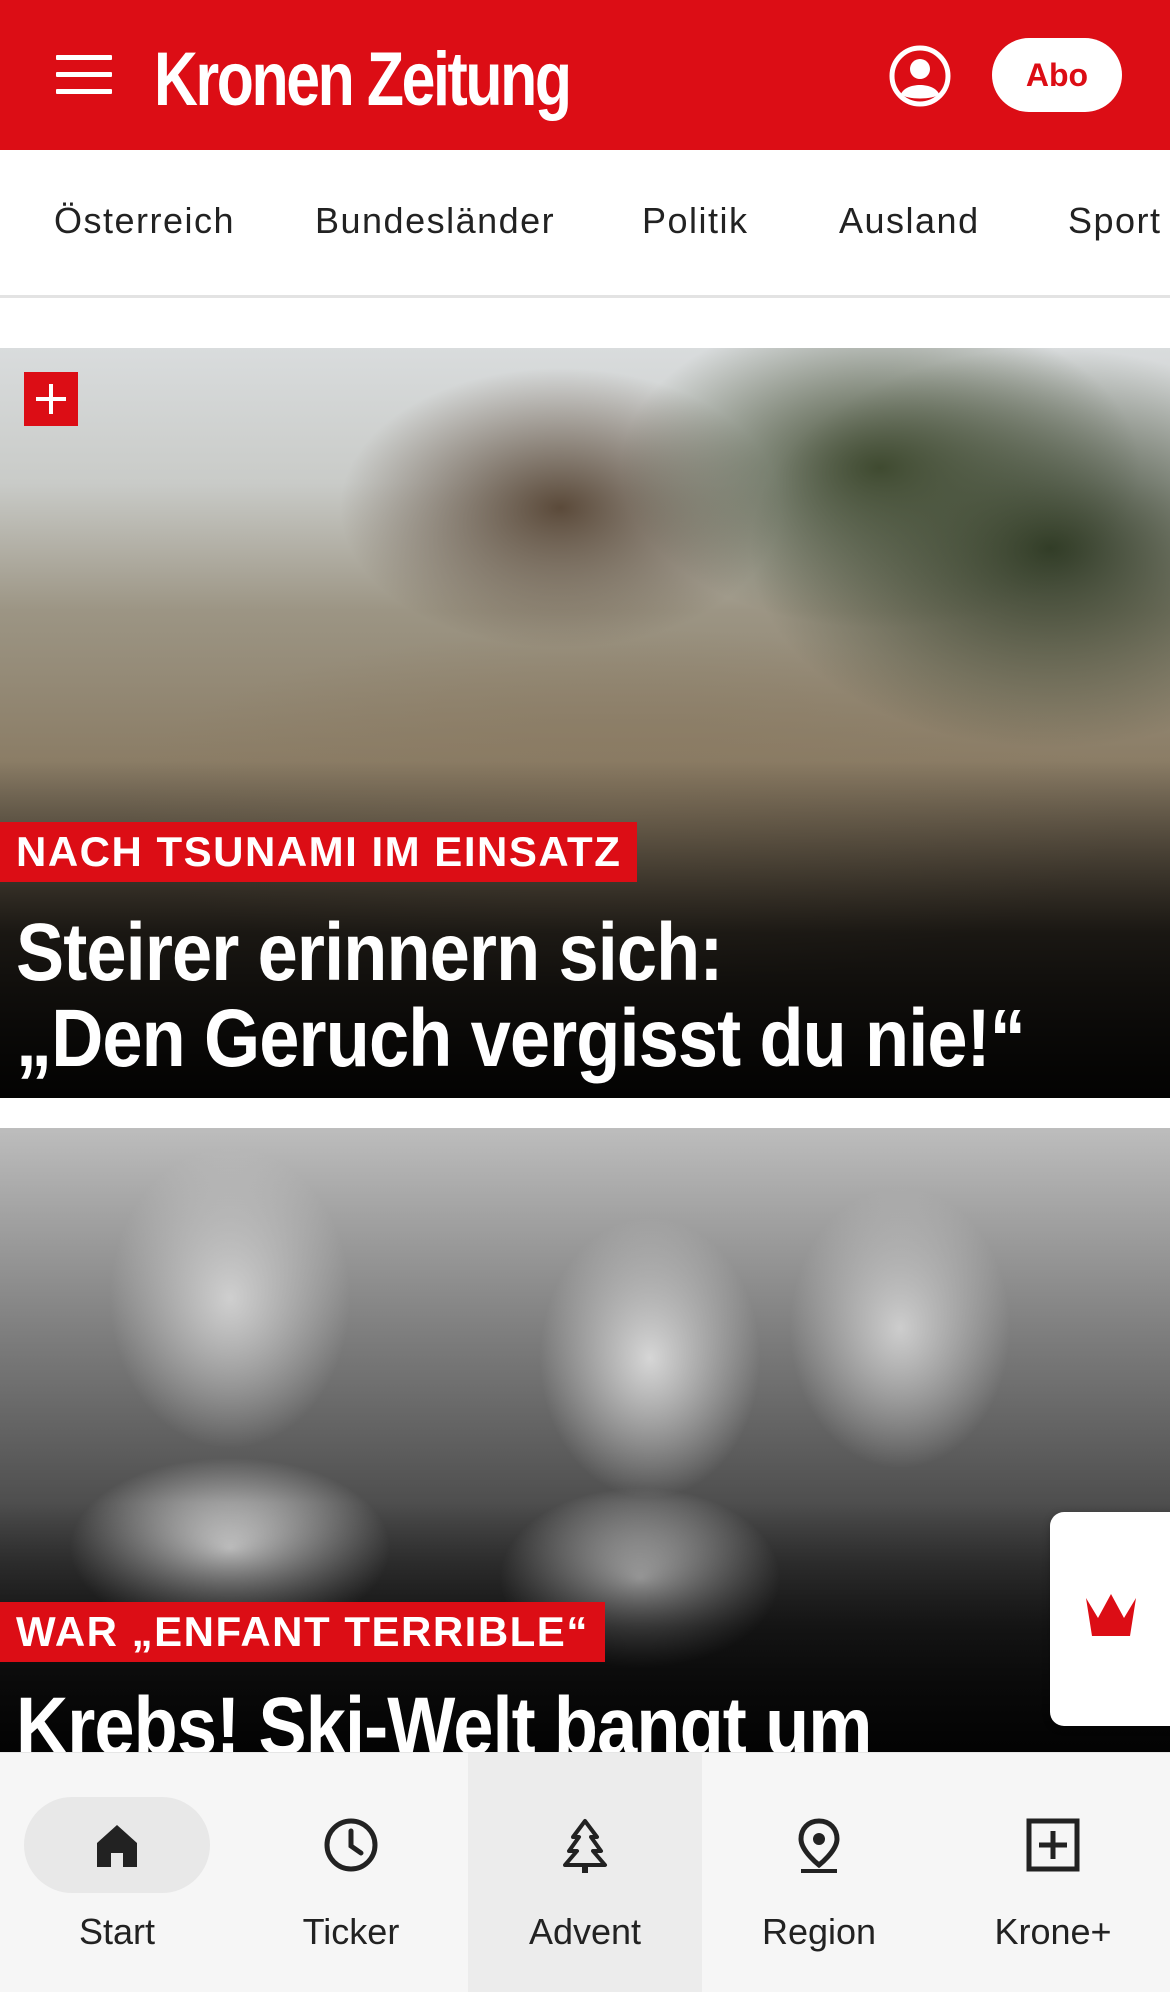 The width and height of the screenshot is (1170, 1992). What do you see at coordinates (585, 1846) in the screenshot?
I see `tree-icon` at bounding box center [585, 1846].